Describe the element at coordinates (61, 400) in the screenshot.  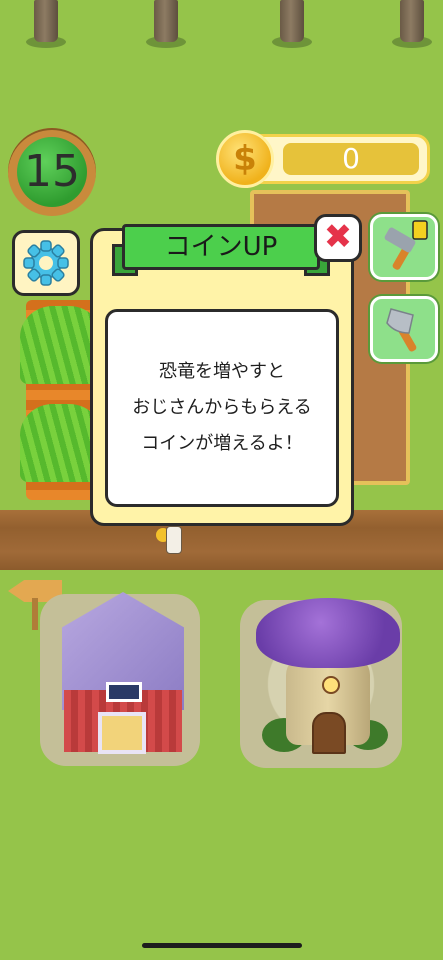
I see `crop-field` at that location.